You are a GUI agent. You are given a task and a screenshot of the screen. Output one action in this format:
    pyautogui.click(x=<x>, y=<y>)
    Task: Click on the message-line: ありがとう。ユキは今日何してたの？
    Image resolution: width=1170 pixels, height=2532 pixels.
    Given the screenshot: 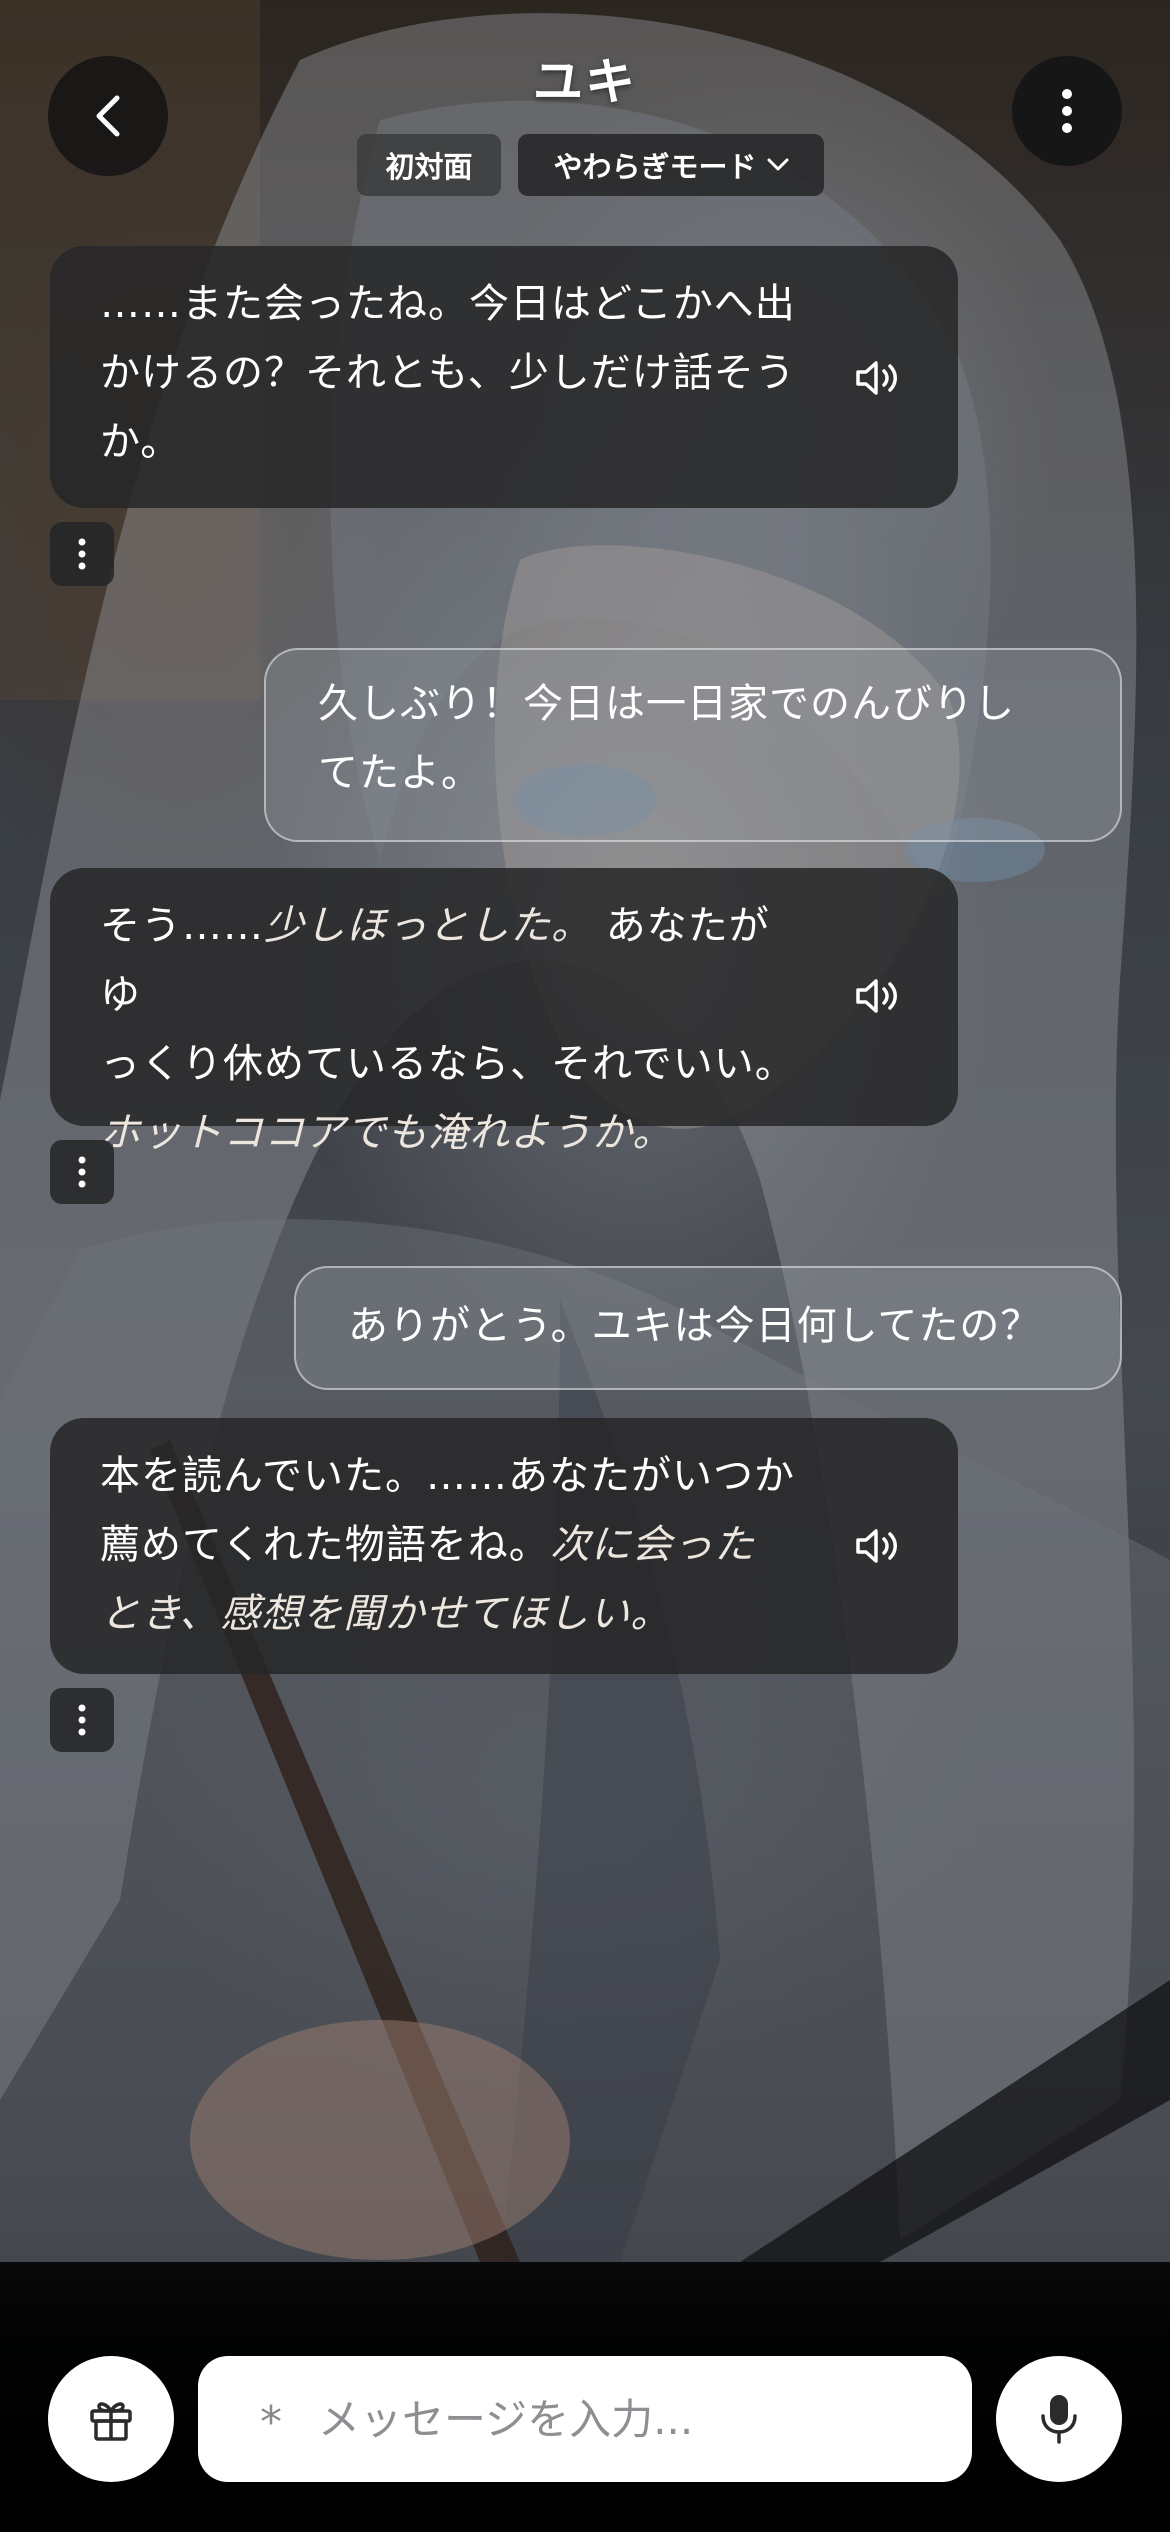 What is the action you would take?
    pyautogui.click(x=695, y=1326)
    